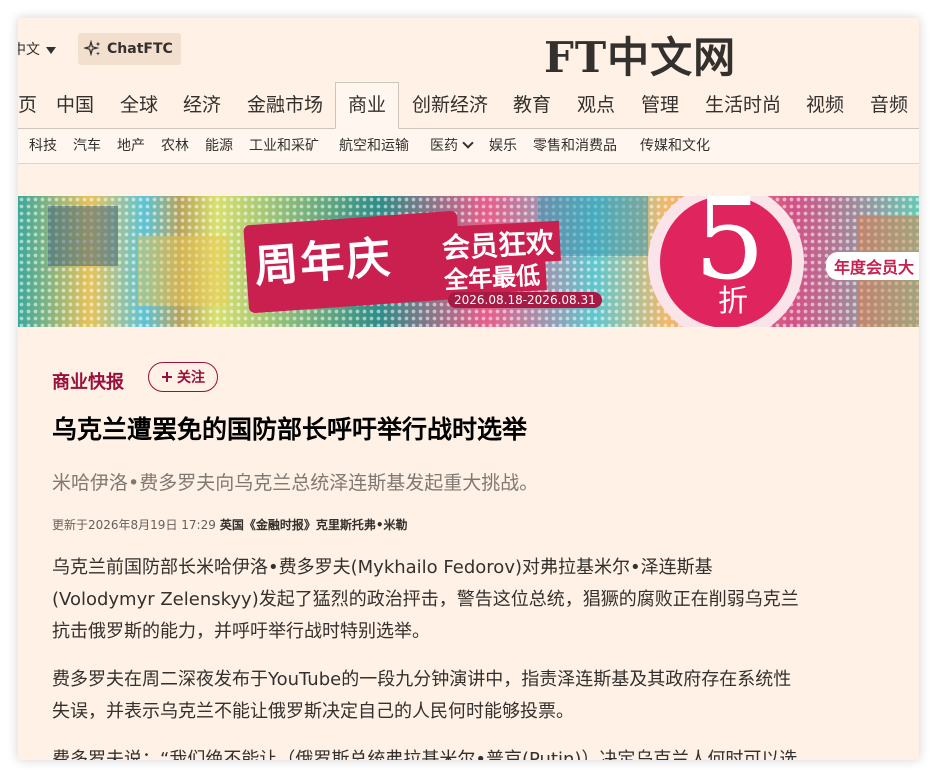 The height and width of the screenshot is (778, 937). I want to click on subnav-item-property: 地产, so click(131, 146).